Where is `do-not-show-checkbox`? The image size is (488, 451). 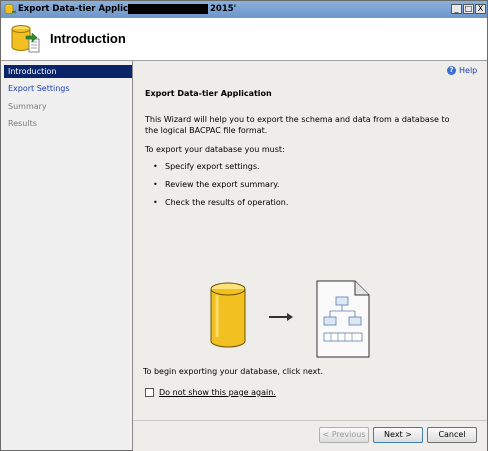 do-not-show-checkbox is located at coordinates (149, 392).